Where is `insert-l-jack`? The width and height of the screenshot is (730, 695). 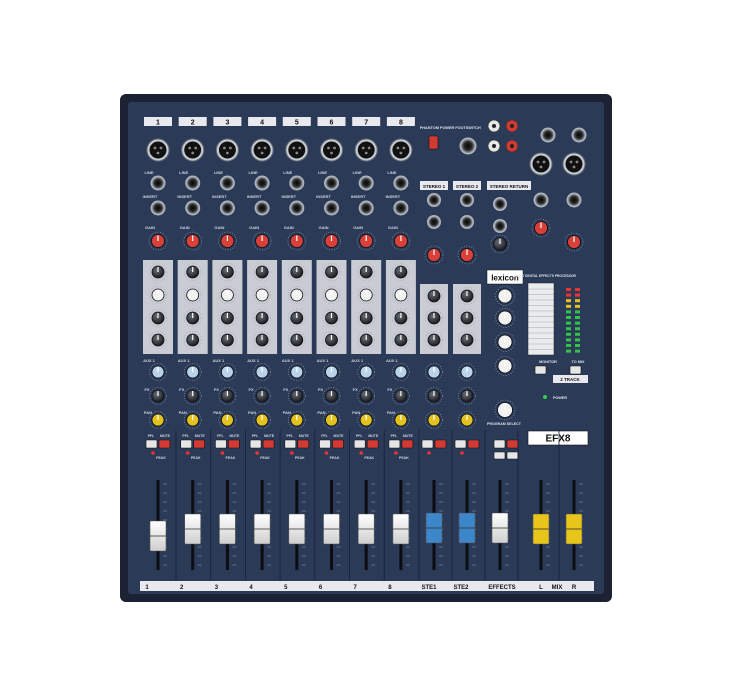 insert-l-jack is located at coordinates (548, 135).